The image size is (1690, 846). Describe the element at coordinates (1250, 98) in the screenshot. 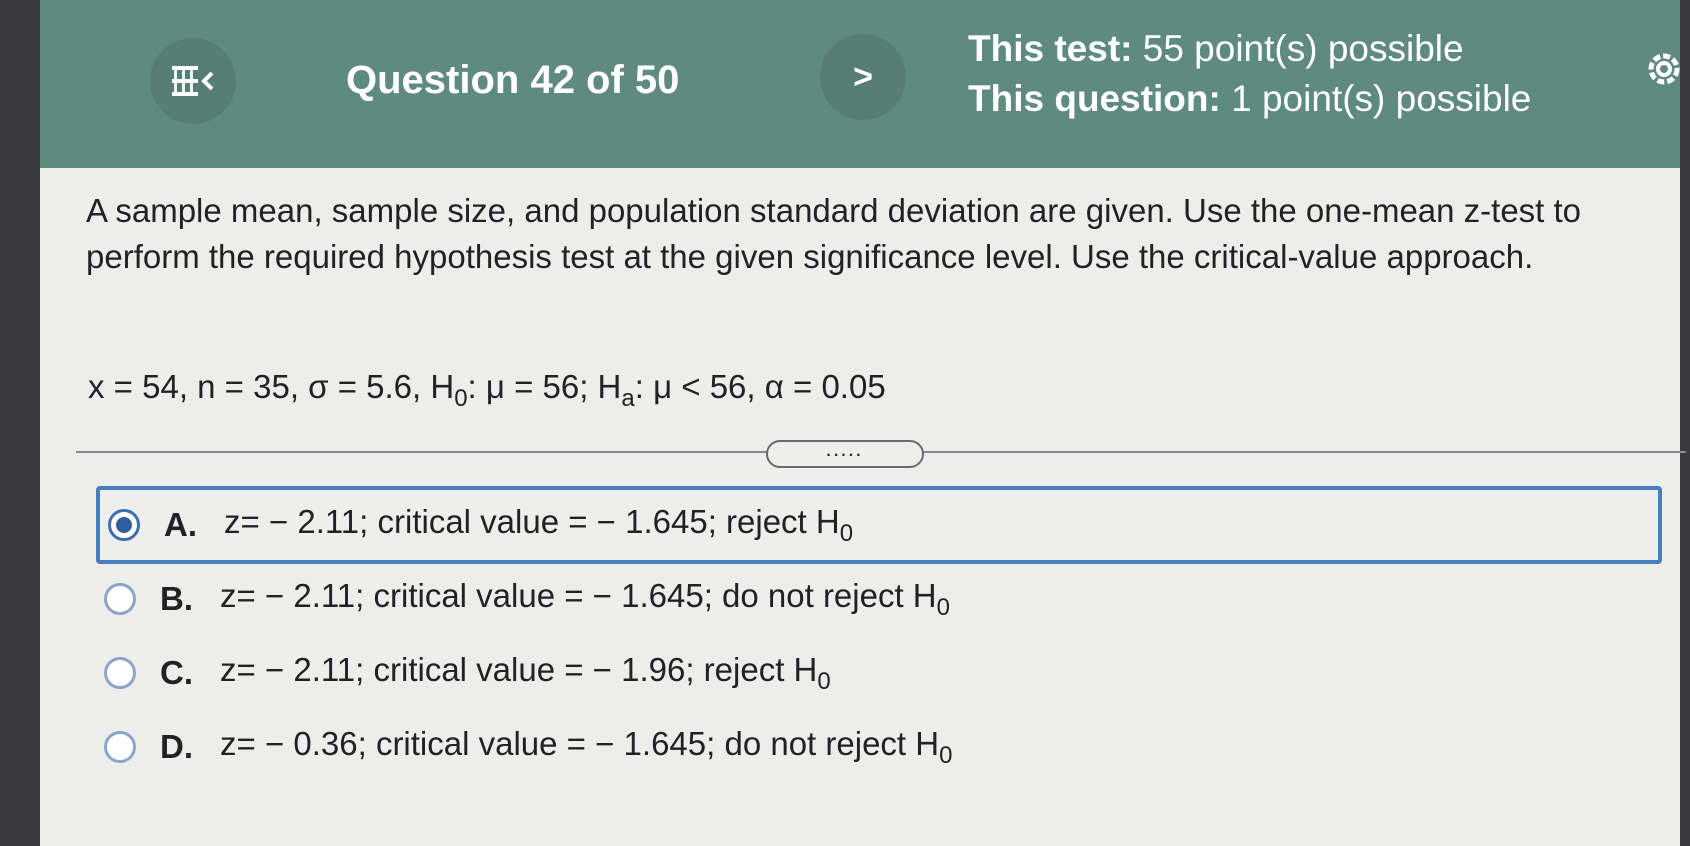

I see `question-points: This question: 1 point(s) possible` at that location.